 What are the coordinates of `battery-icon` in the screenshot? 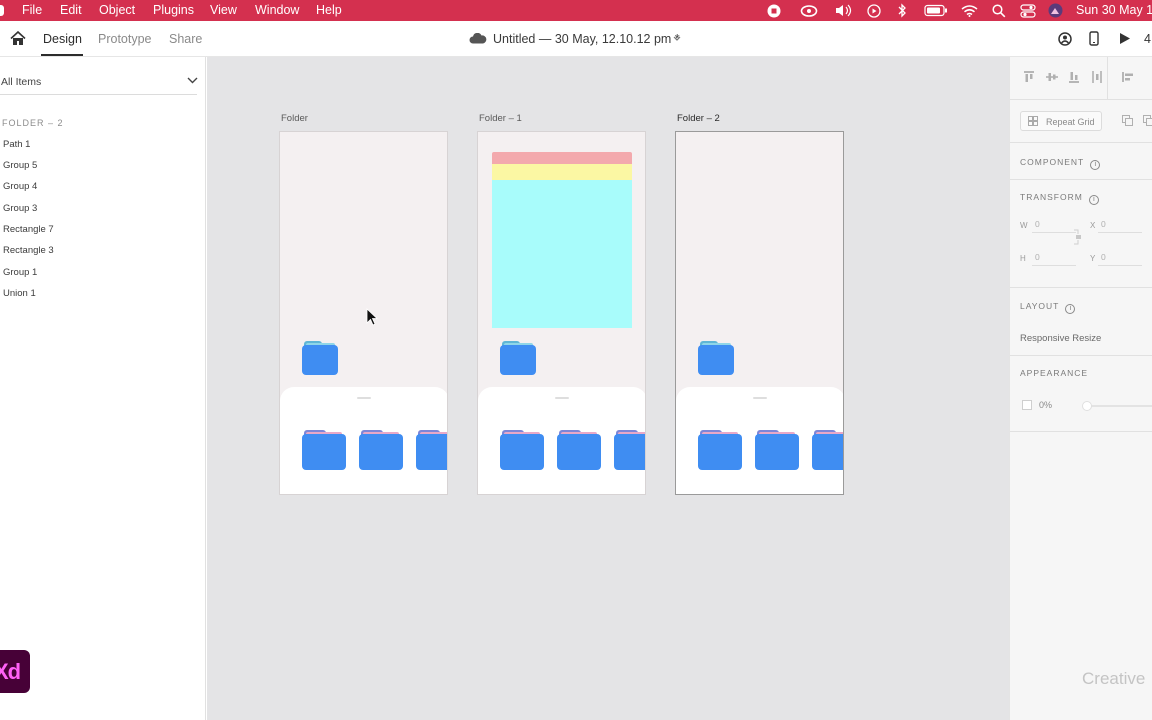 It's located at (936, 10).